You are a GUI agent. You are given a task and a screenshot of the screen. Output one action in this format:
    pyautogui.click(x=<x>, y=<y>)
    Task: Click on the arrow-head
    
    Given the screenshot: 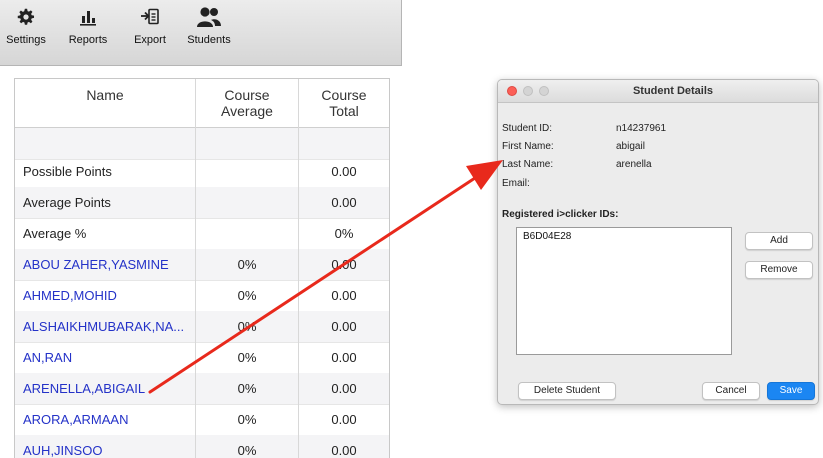 What is the action you would take?
    pyautogui.click(x=484, y=175)
    